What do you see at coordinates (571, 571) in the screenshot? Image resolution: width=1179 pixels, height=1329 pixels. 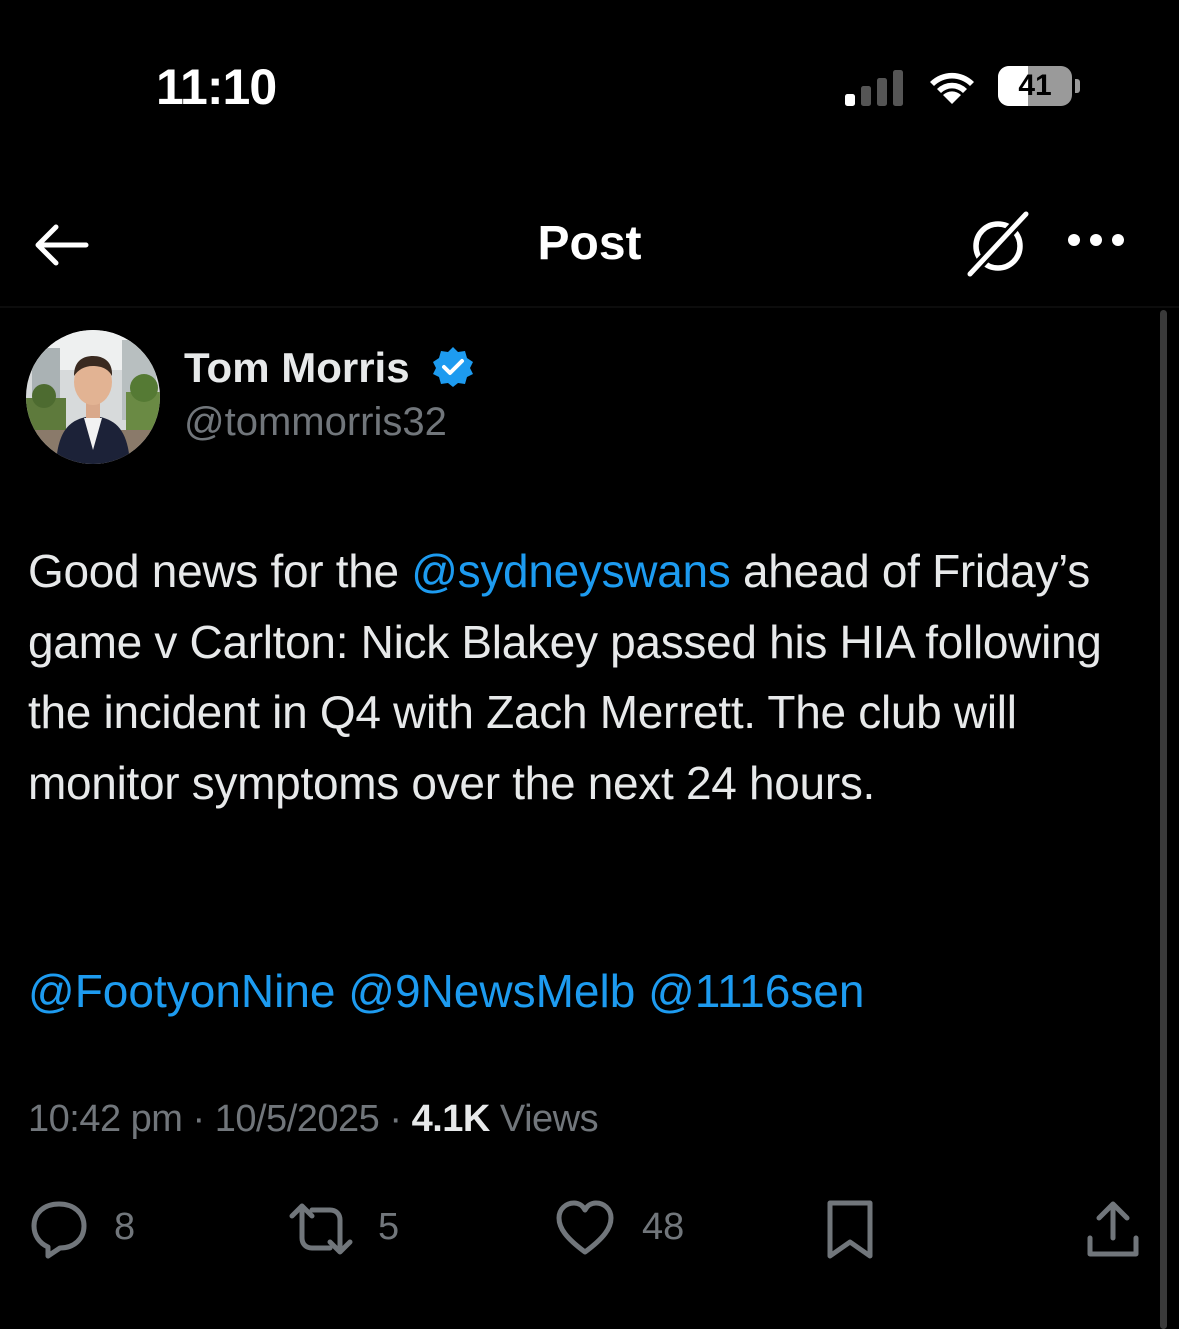 I see `mention-link: @sydneyswans` at bounding box center [571, 571].